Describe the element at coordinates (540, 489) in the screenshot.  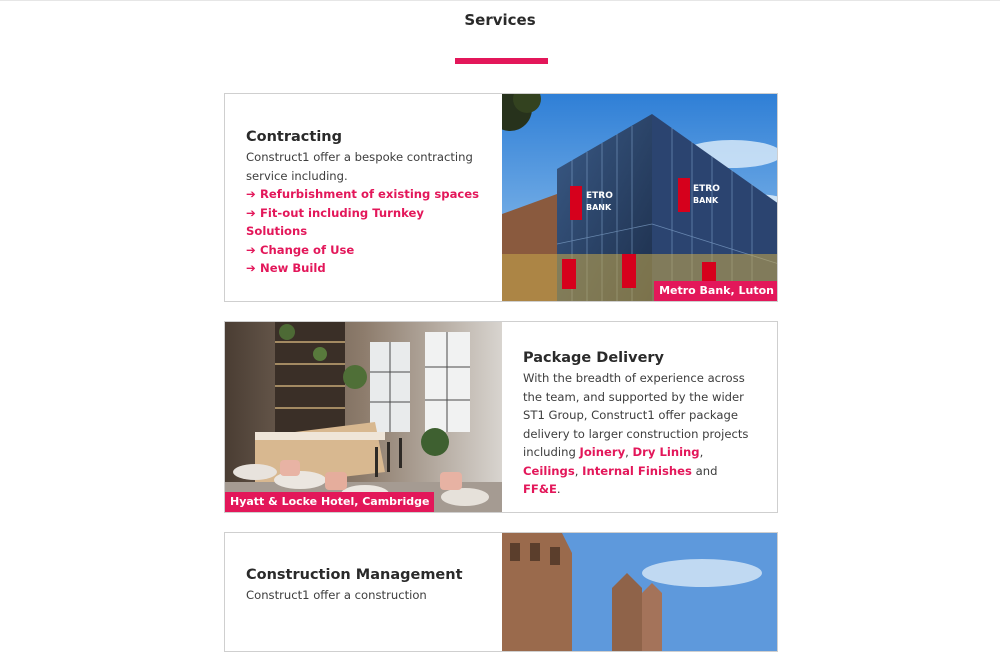
I see `link-ffe: FF&E` at that location.